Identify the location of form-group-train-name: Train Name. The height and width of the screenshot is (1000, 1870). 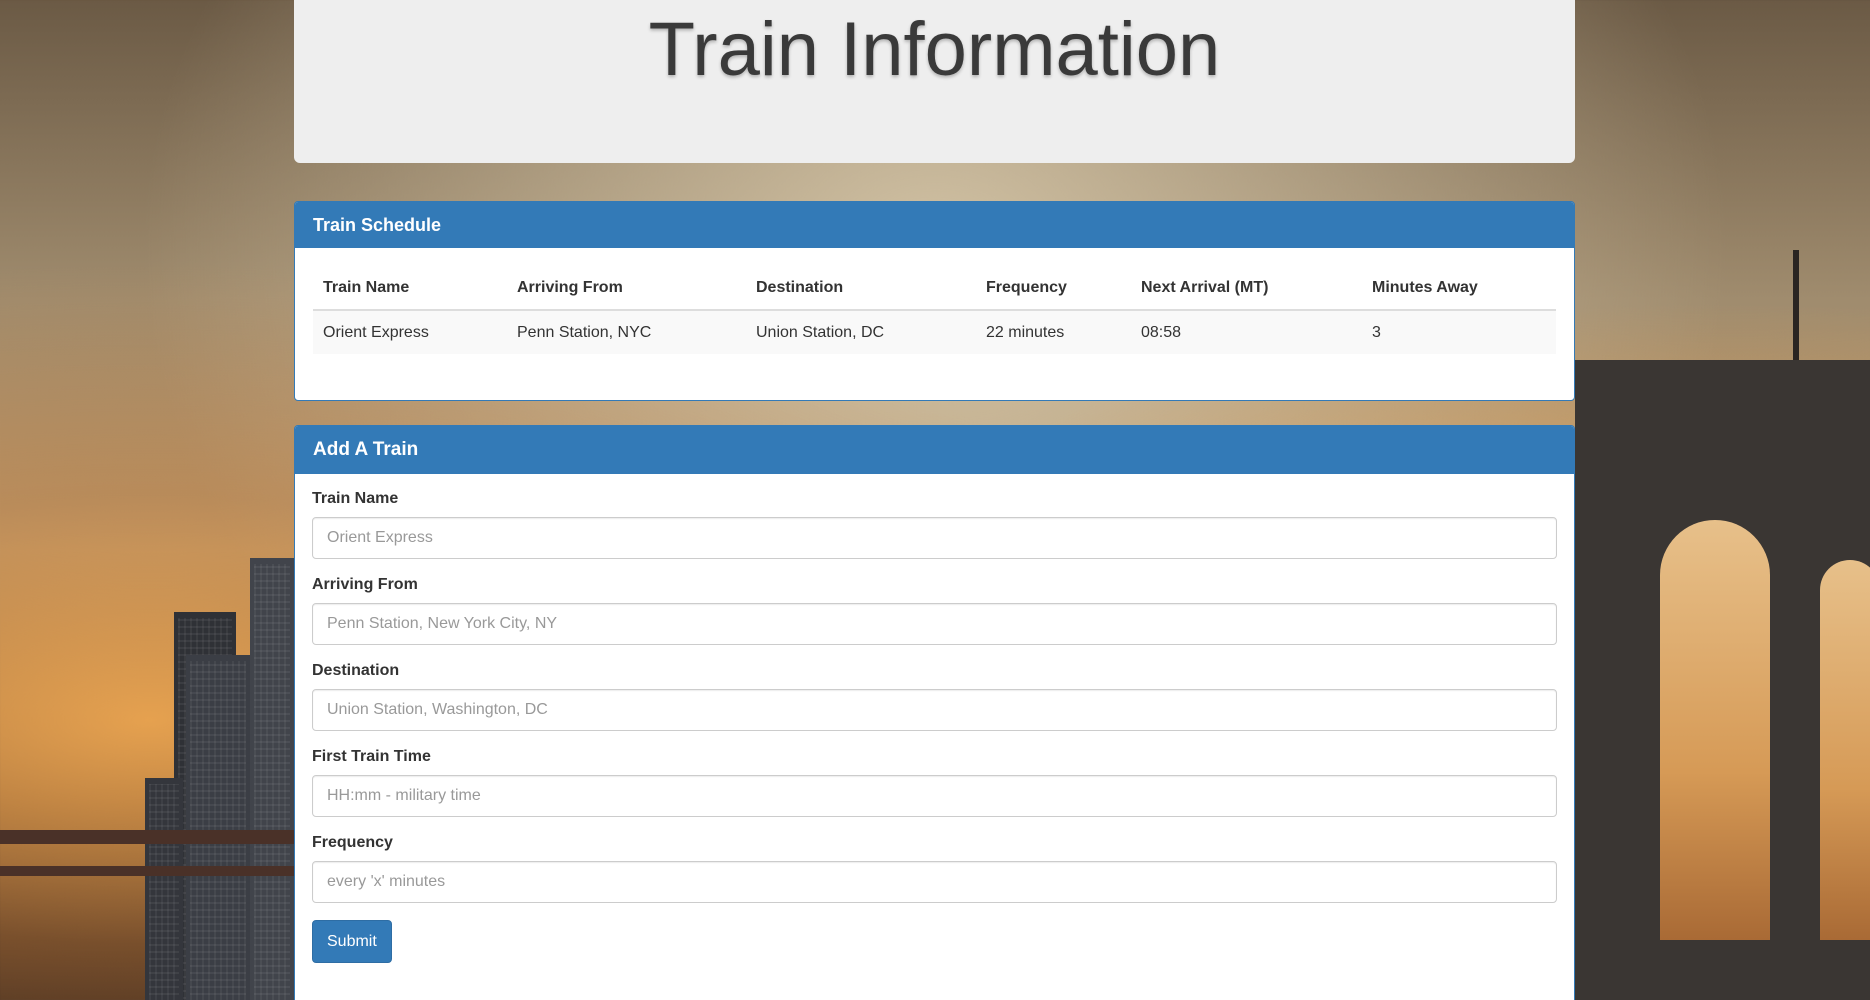
(934, 524).